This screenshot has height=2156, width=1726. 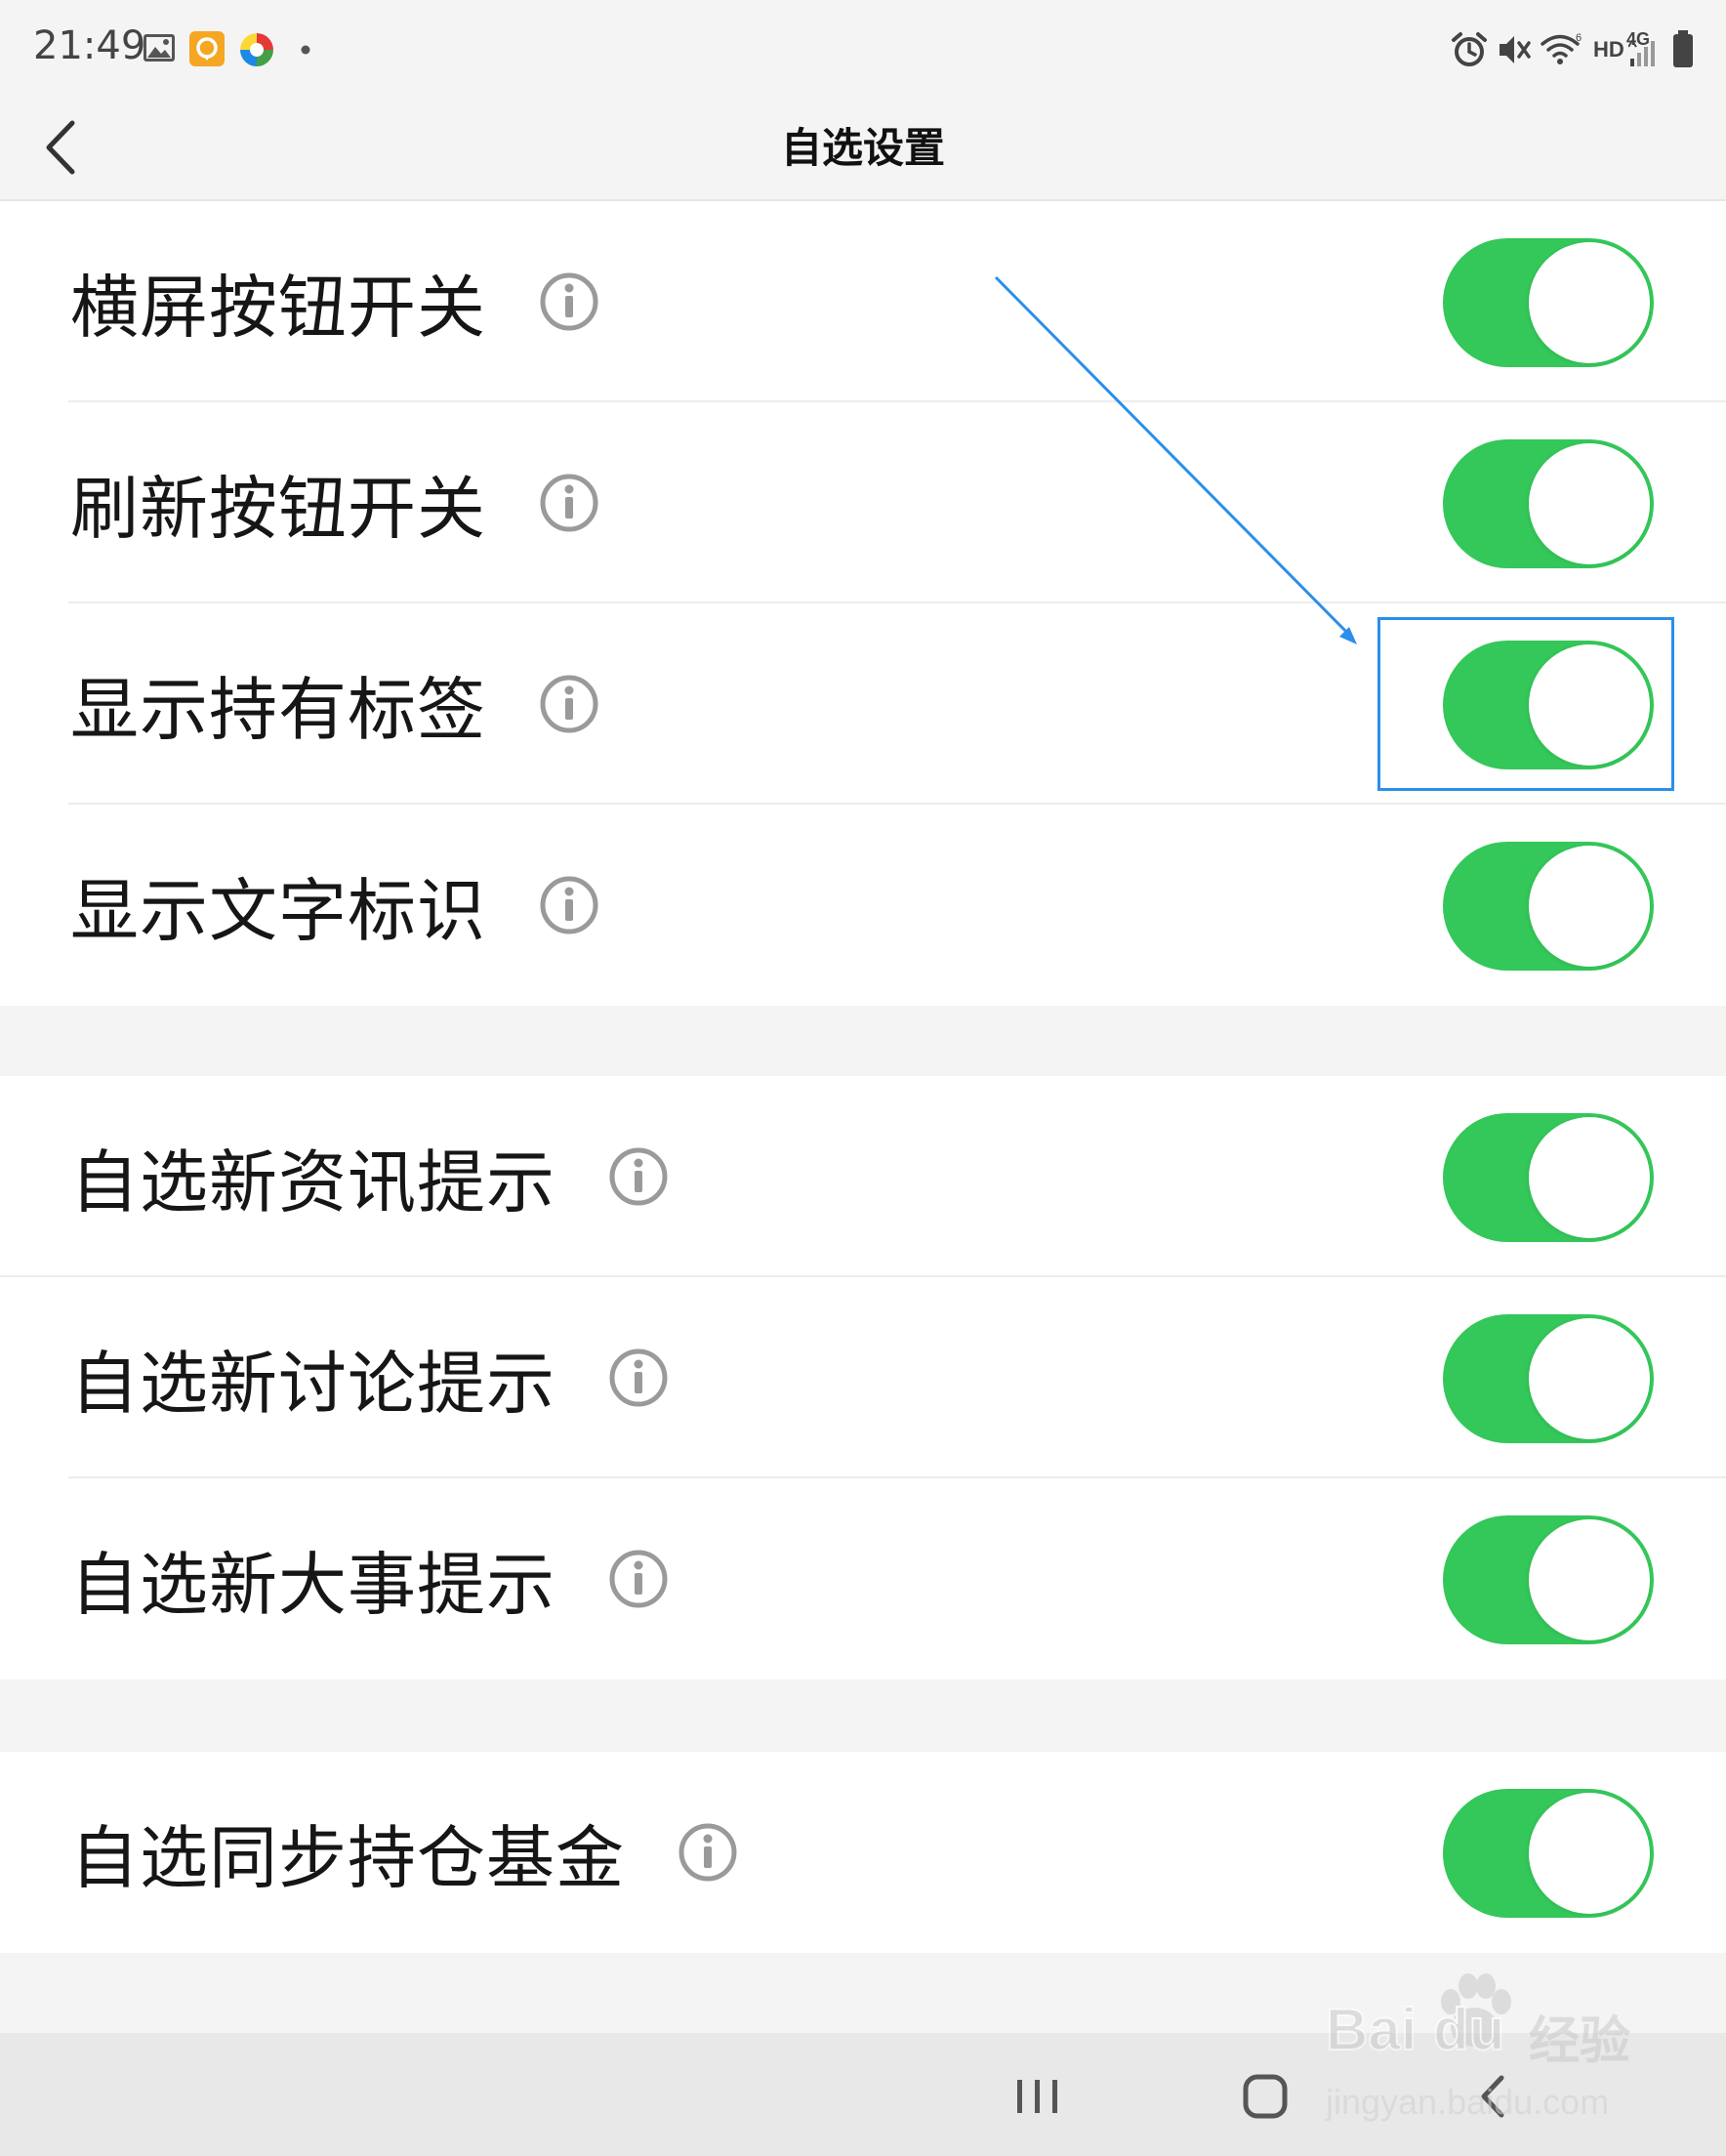 I want to click on gallery-icon, so click(x=159, y=48).